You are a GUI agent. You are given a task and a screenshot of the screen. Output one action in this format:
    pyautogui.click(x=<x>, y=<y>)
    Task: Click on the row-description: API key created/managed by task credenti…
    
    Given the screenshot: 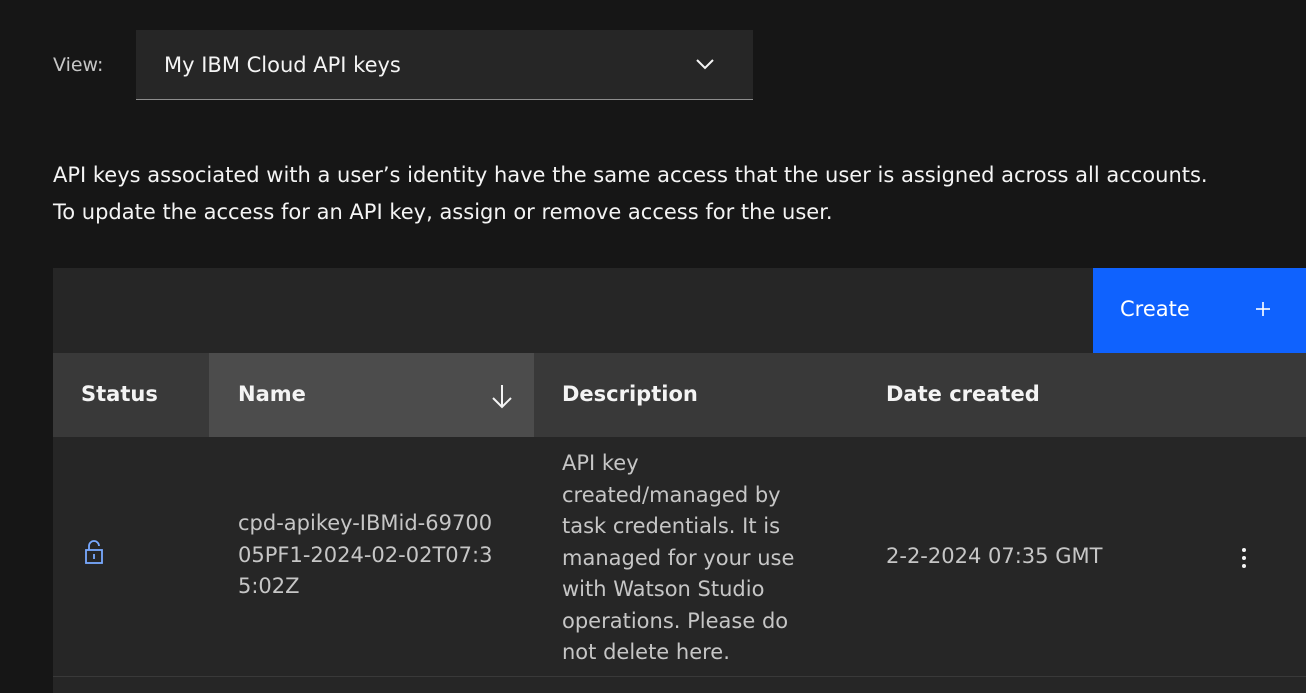 What is the action you would take?
    pyautogui.click(x=678, y=557)
    